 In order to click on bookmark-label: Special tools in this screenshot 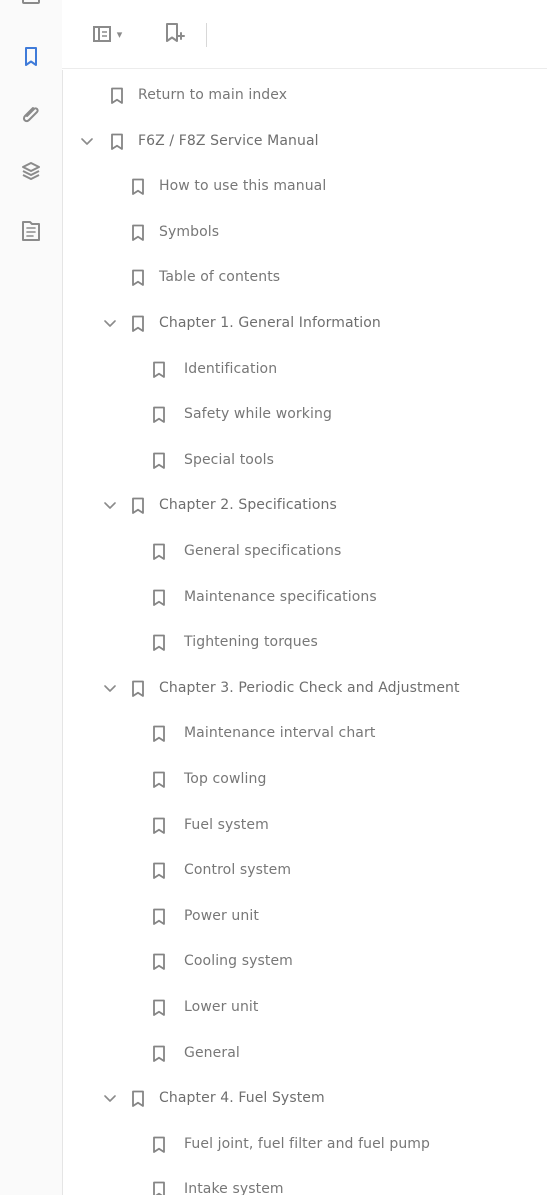, I will do `click(229, 459)`.